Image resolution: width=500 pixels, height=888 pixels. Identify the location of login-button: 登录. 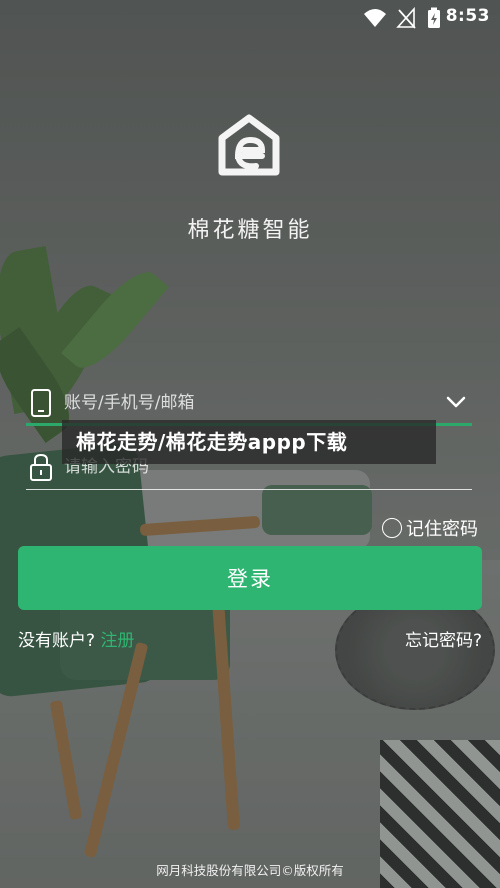
(250, 578).